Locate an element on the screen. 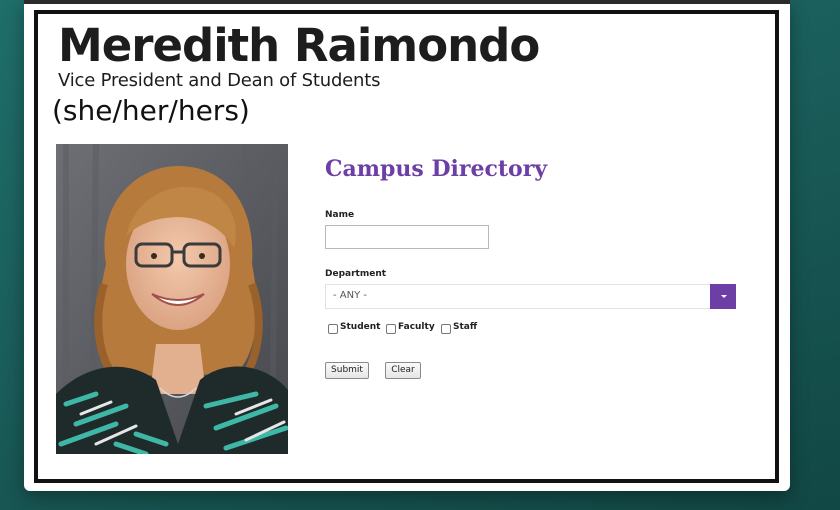 The width and height of the screenshot is (840, 510). name-label: Name is located at coordinates (340, 215).